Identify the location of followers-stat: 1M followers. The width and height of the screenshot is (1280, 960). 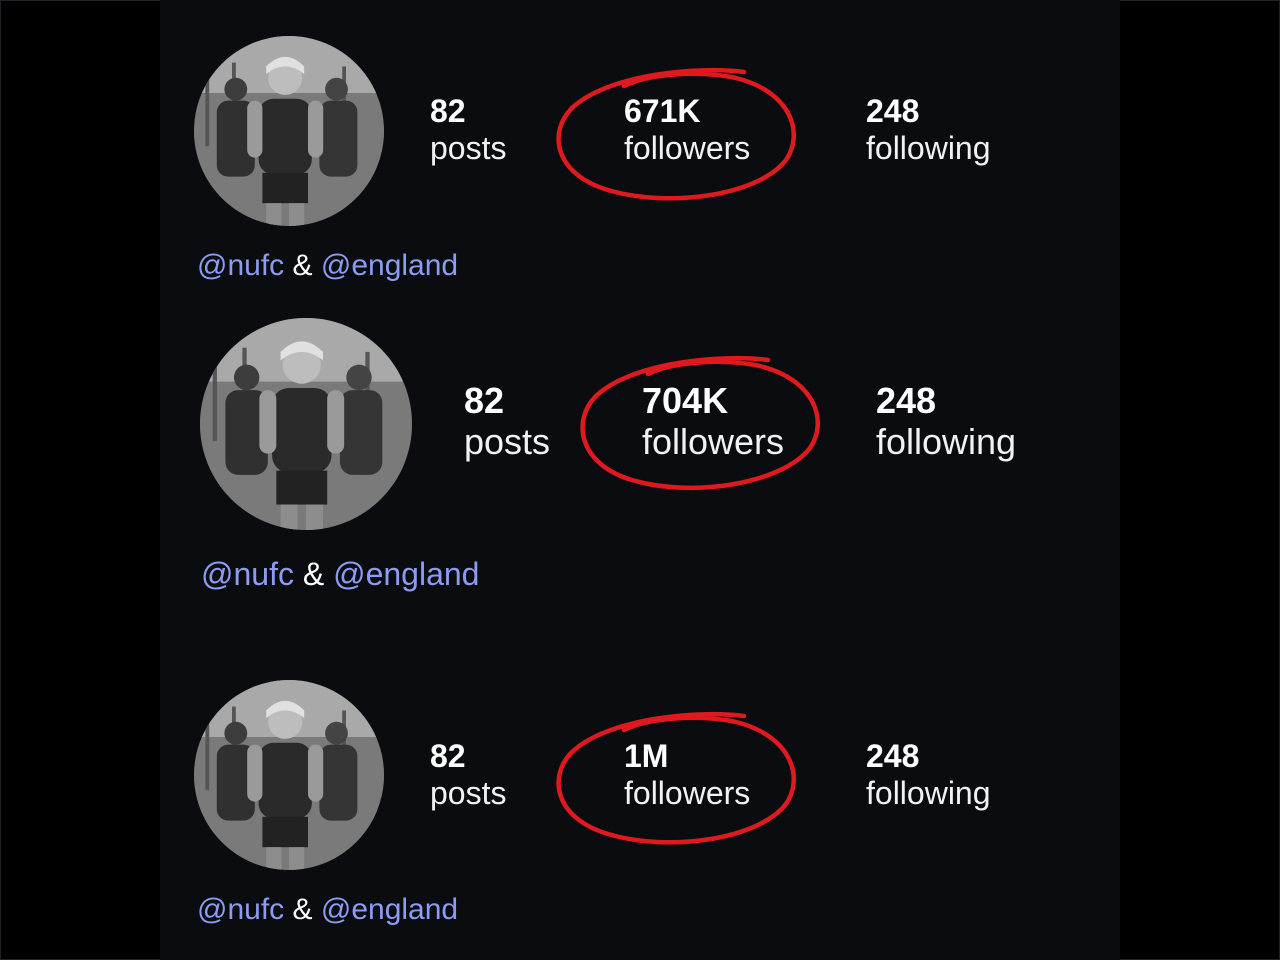
(687, 775).